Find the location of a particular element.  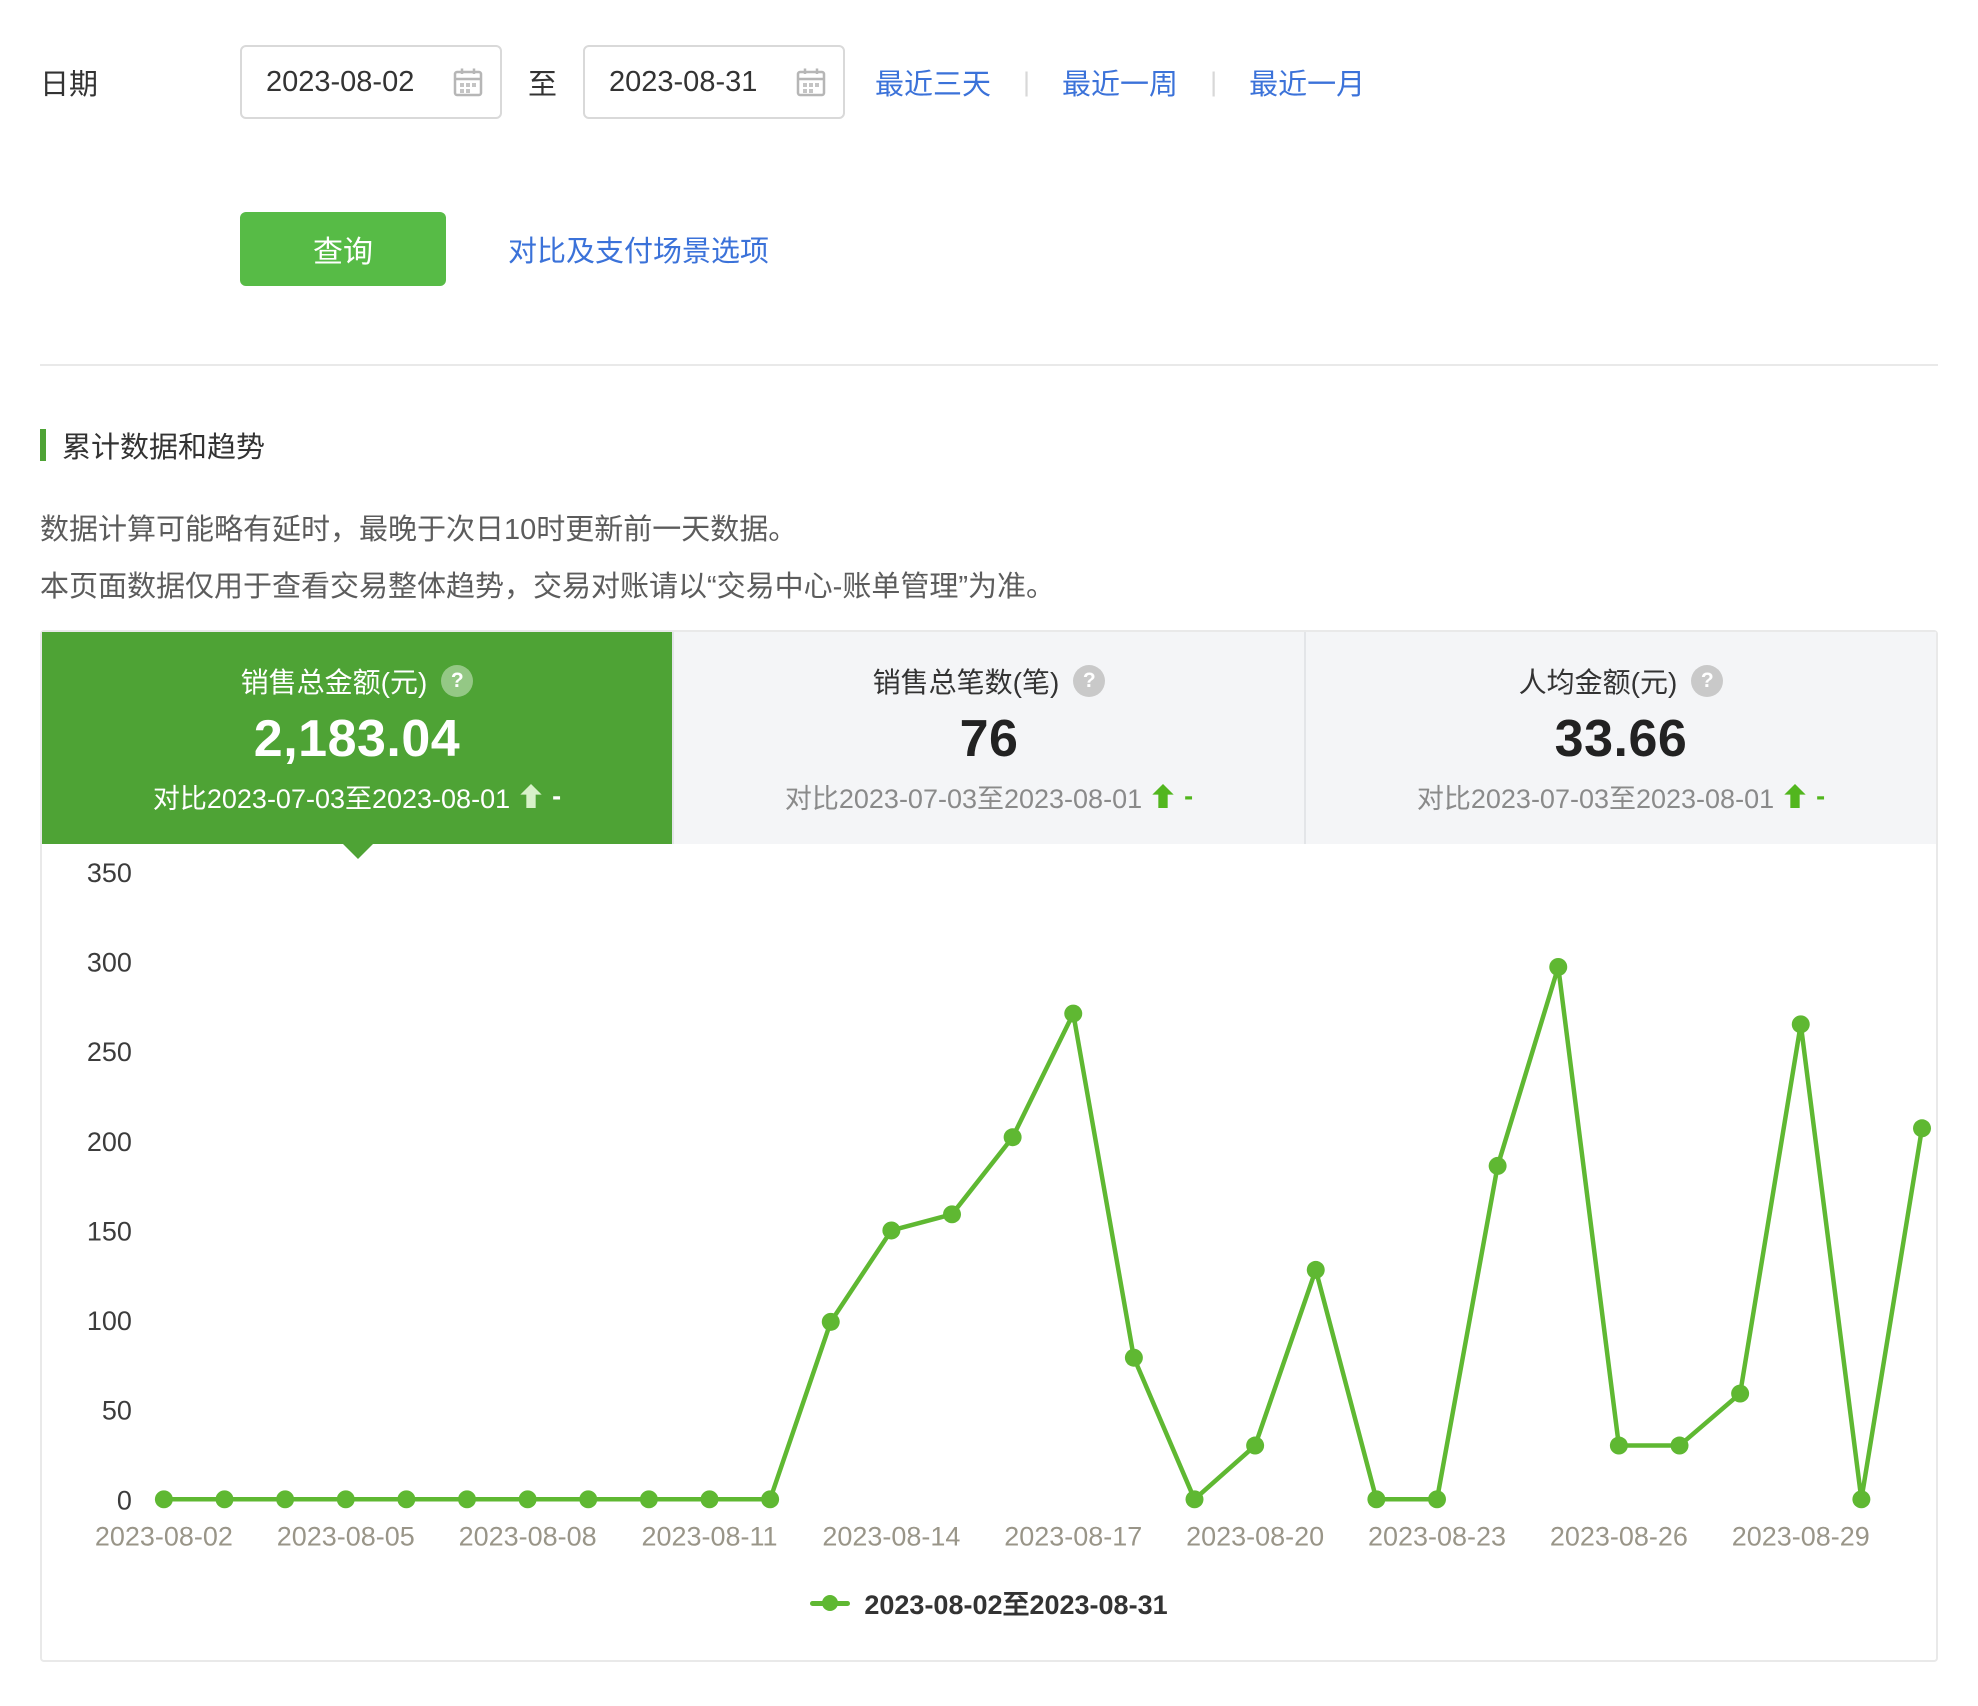

legend-label: 2023-08-02至2023-08-31 is located at coordinates (1016, 1605).